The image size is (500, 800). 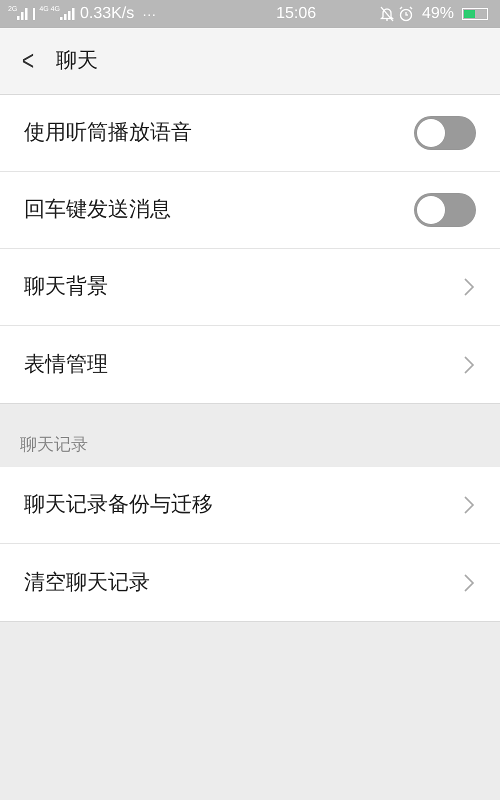 What do you see at coordinates (66, 287) in the screenshot?
I see `row-label: 聊天背景` at bounding box center [66, 287].